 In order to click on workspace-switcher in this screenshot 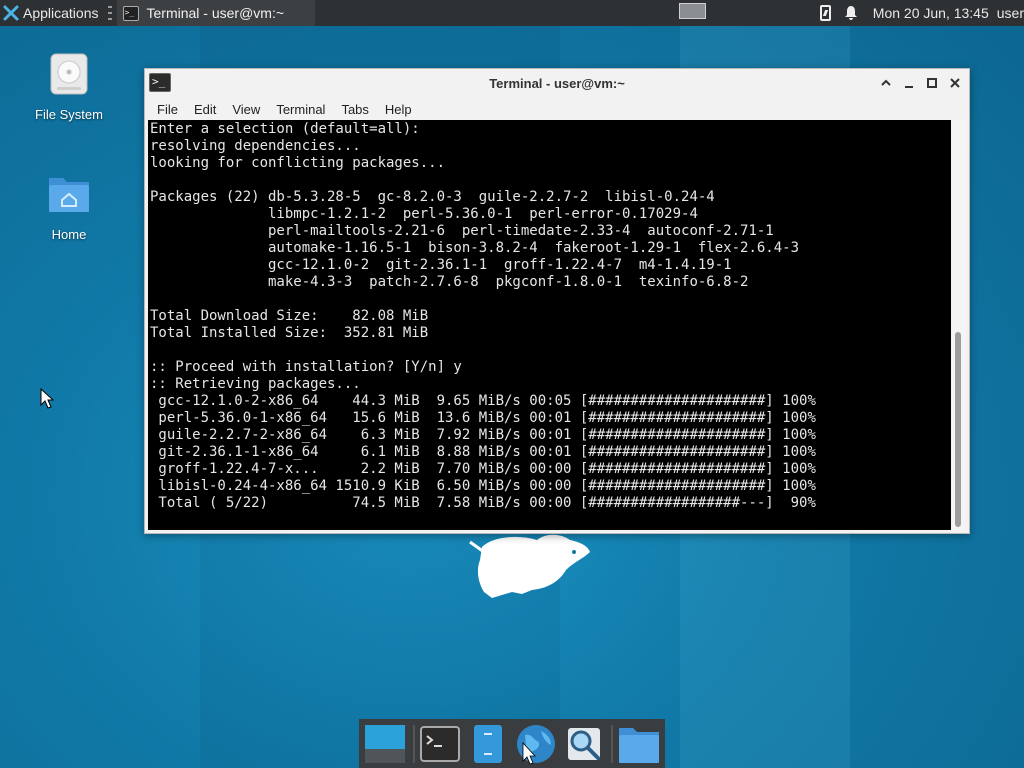, I will do `click(692, 11)`.